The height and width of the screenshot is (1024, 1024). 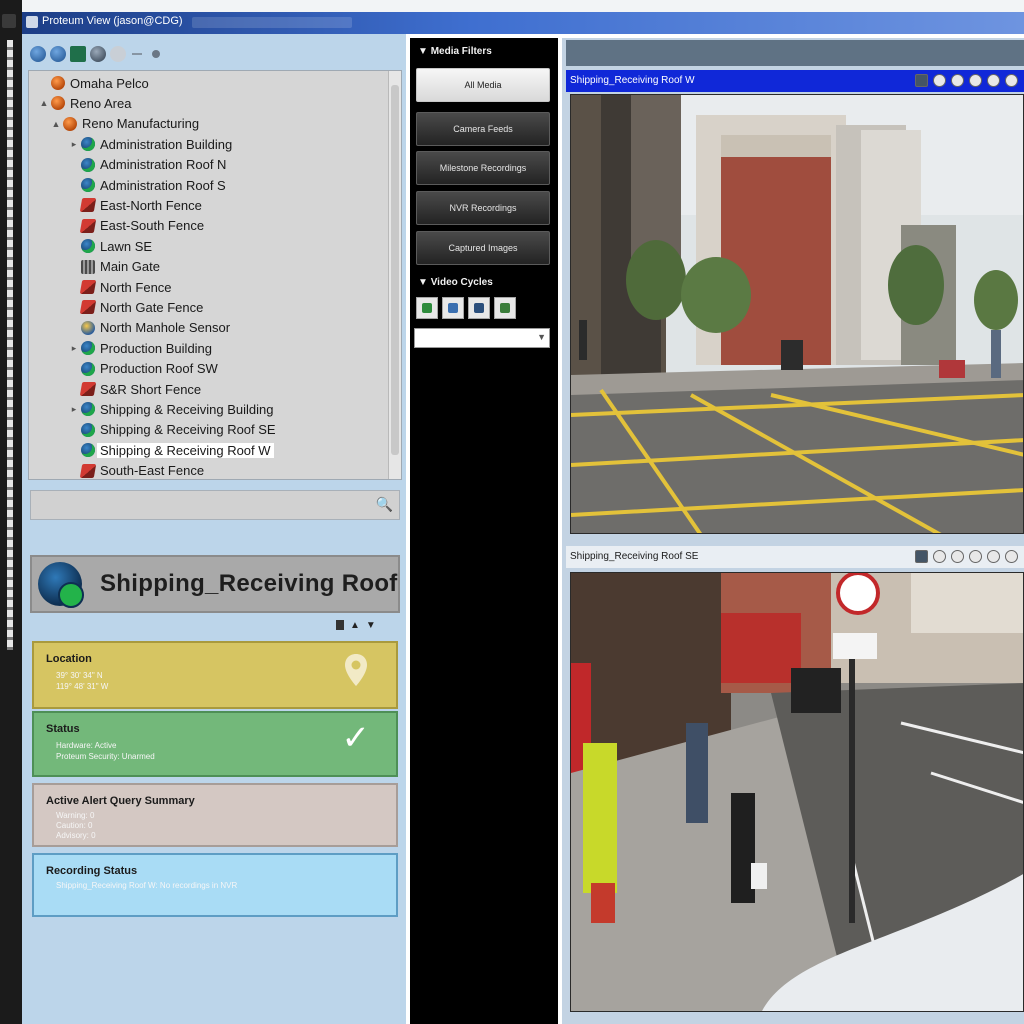 What do you see at coordinates (632, 80) in the screenshot?
I see `video-pane-title: Shipping_Receiving Roof W` at bounding box center [632, 80].